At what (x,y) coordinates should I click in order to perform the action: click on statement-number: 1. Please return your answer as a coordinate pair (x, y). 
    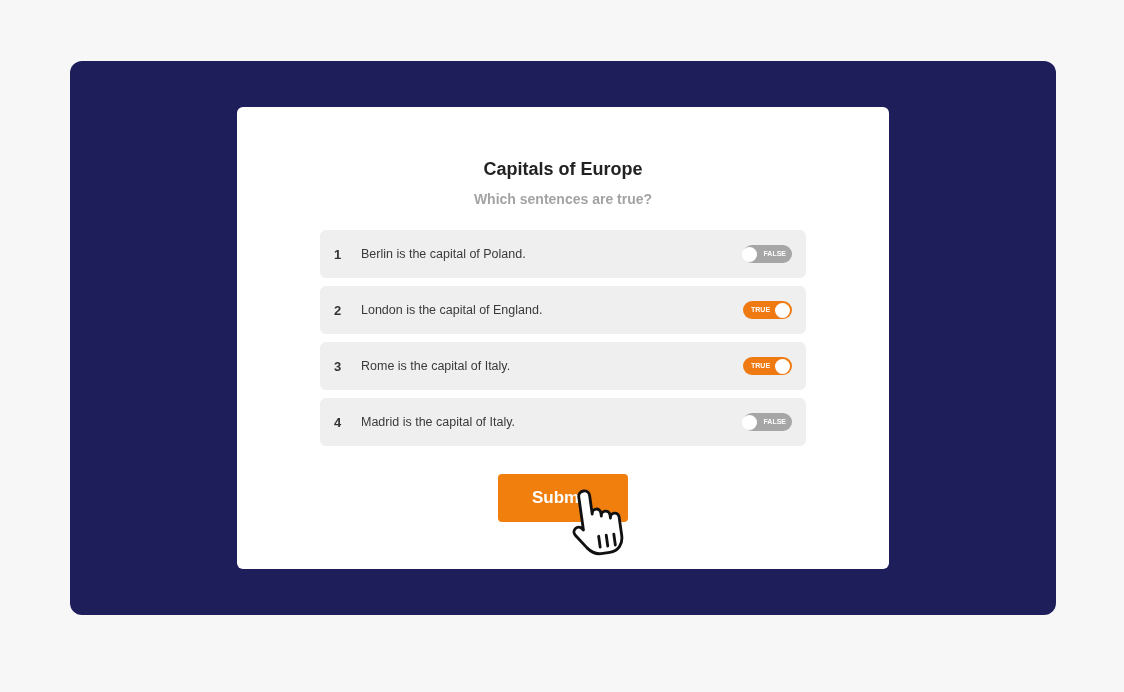
    Looking at the image, I should click on (338, 254).